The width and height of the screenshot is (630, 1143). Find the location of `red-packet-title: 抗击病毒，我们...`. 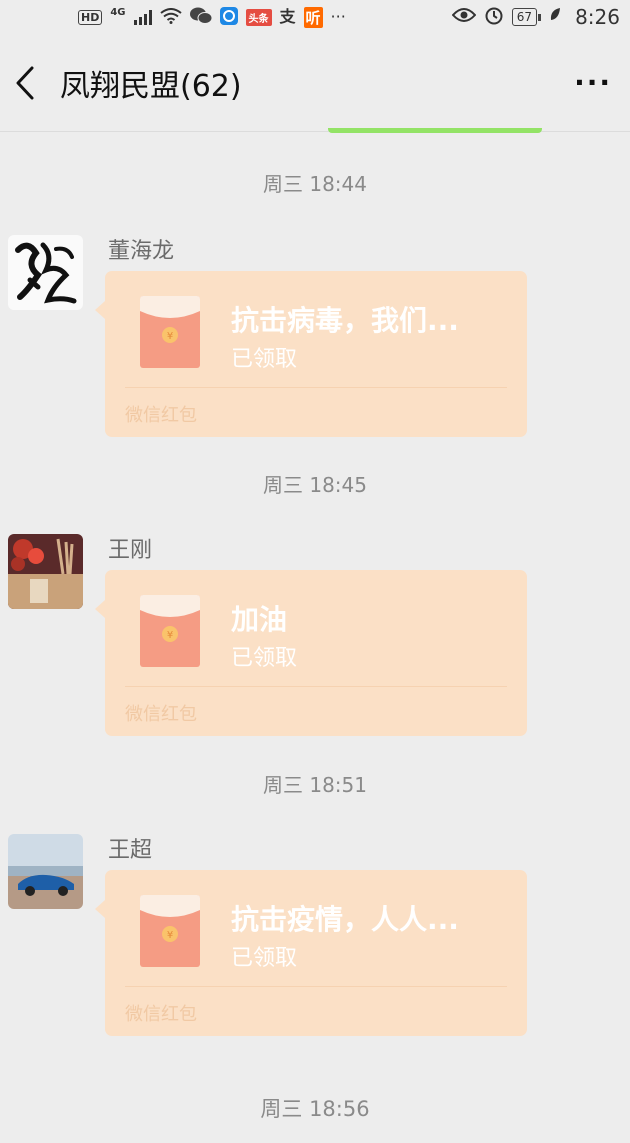

red-packet-title: 抗击病毒，我们... is located at coordinates (345, 320).